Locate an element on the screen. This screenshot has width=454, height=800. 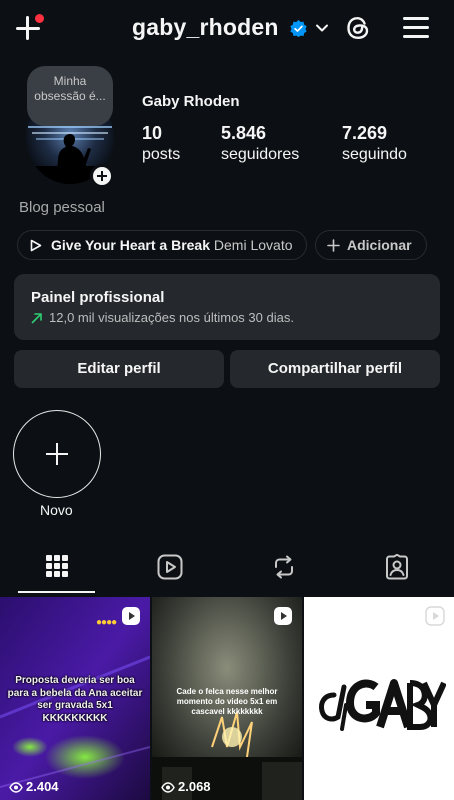
add-story-button is located at coordinates (102, 176).